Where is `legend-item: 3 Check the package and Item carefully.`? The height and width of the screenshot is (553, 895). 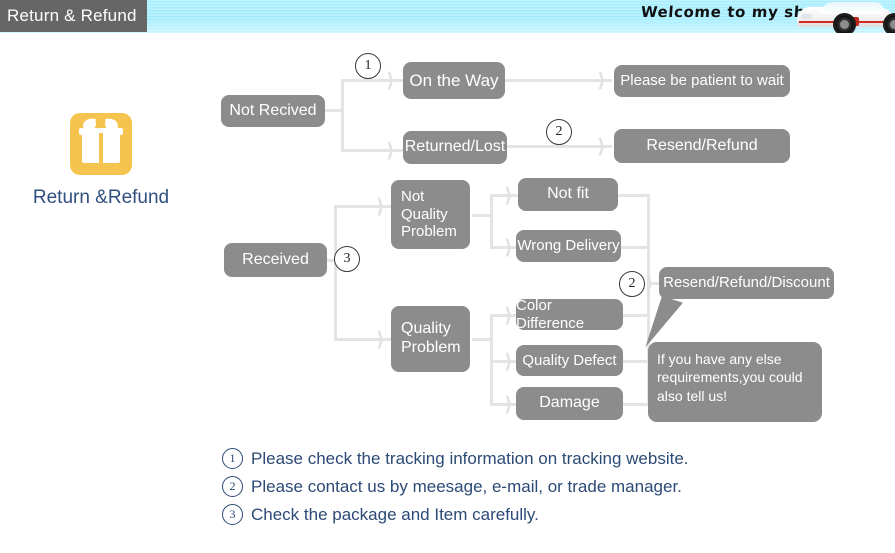
legend-item: 3 Check the package and Item carefully. is located at coordinates (492, 514).